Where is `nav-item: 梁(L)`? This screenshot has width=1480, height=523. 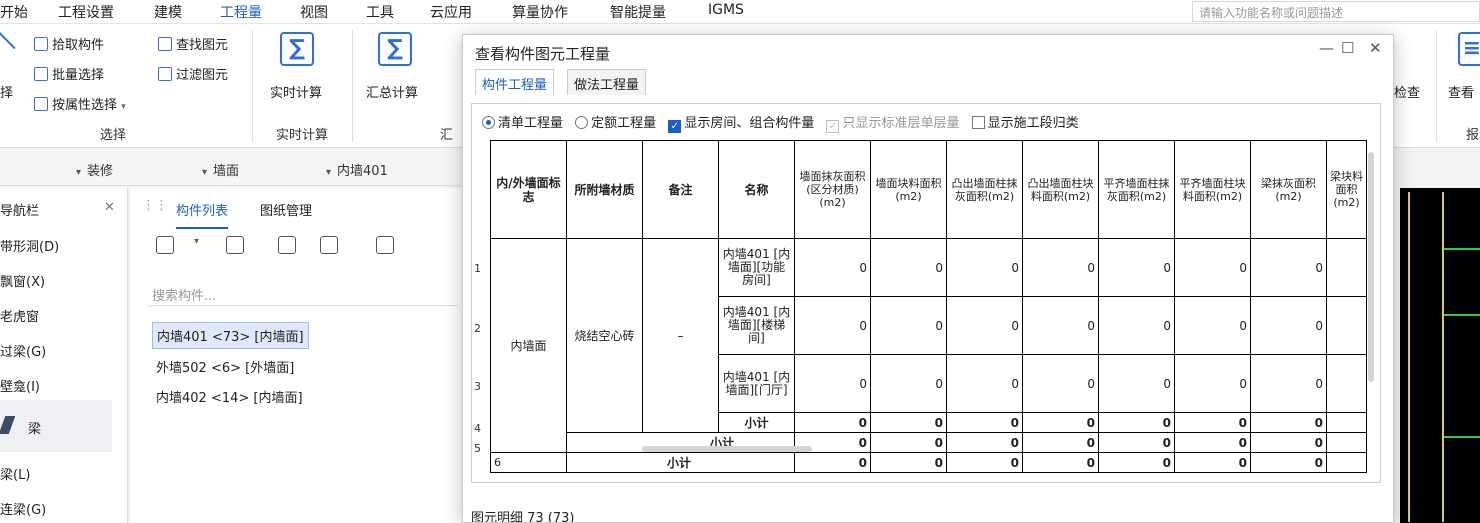
nav-item: 梁(L) is located at coordinates (15, 473).